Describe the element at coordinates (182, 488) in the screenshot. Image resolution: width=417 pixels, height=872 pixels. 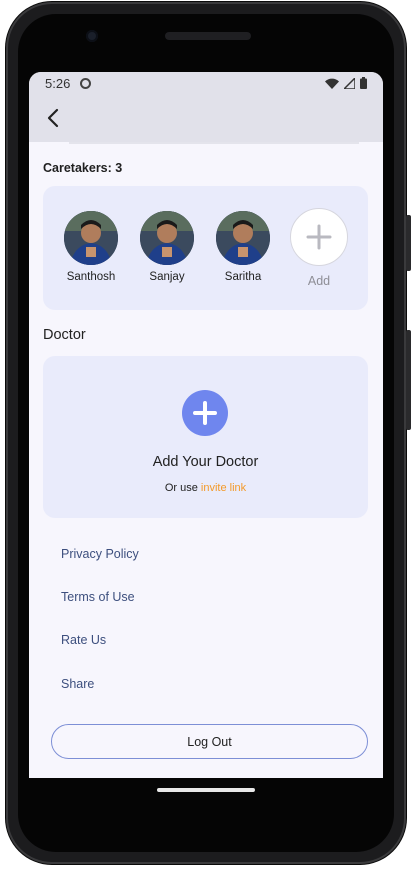
I see `invite-prefix: Or use` at that location.